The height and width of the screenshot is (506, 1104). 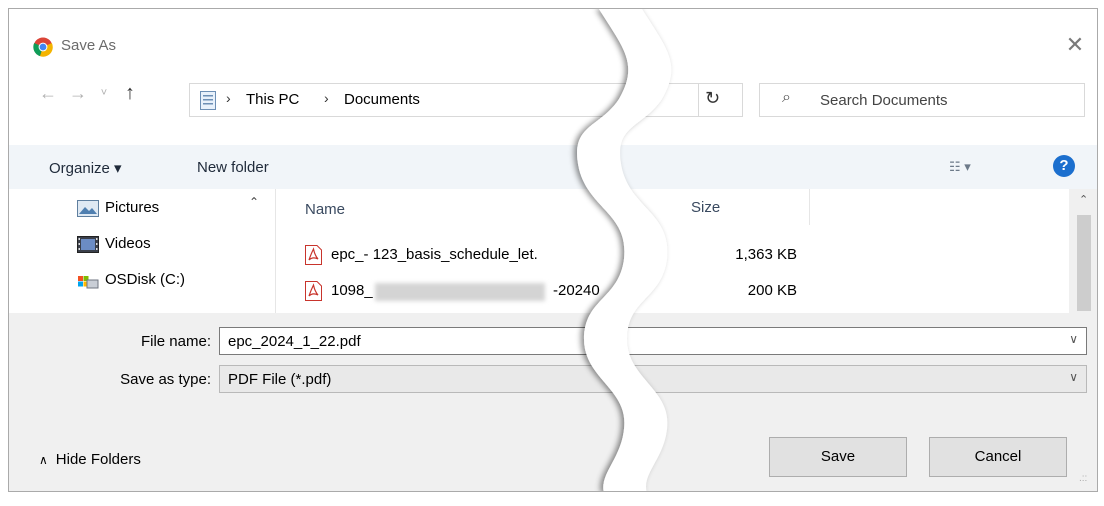 I want to click on hide-folders-button: ∧ Hide Folders, so click(x=90, y=459).